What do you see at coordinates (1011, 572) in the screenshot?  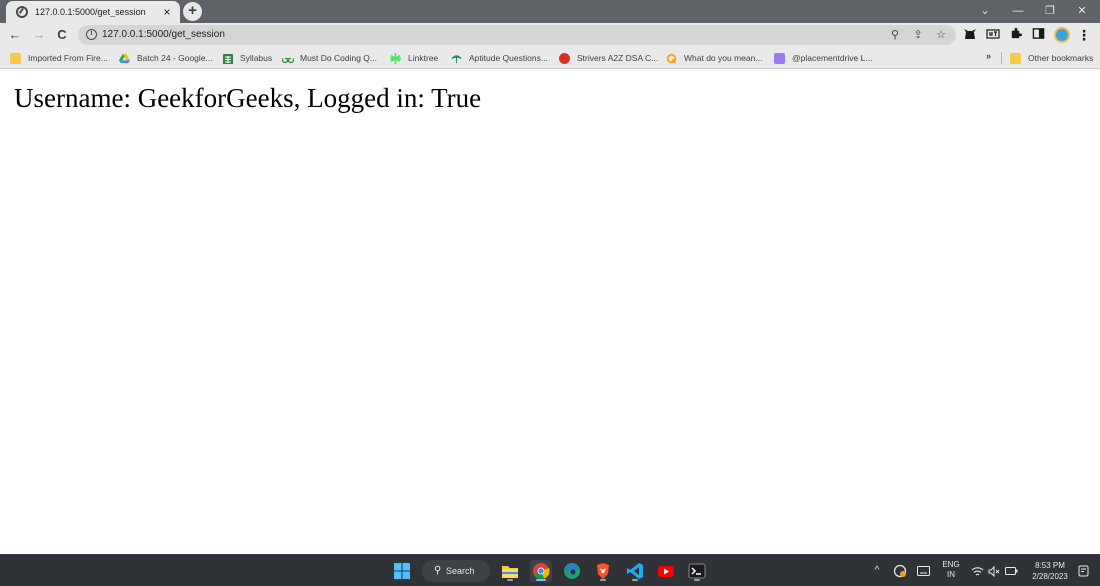 I see `battery-icon` at bounding box center [1011, 572].